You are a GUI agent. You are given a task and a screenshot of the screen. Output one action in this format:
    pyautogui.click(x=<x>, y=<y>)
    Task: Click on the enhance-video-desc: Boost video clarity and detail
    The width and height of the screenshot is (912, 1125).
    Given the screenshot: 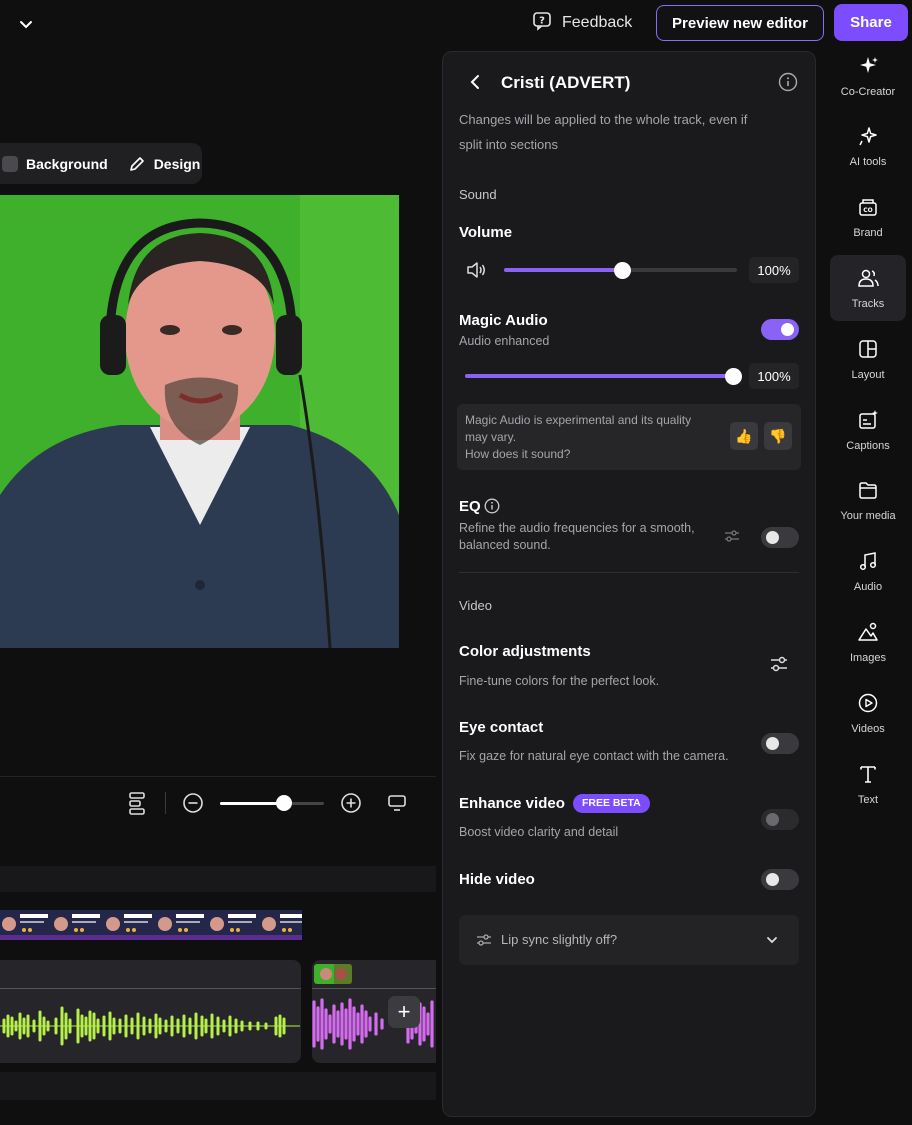 What is the action you would take?
    pyautogui.click(x=539, y=832)
    